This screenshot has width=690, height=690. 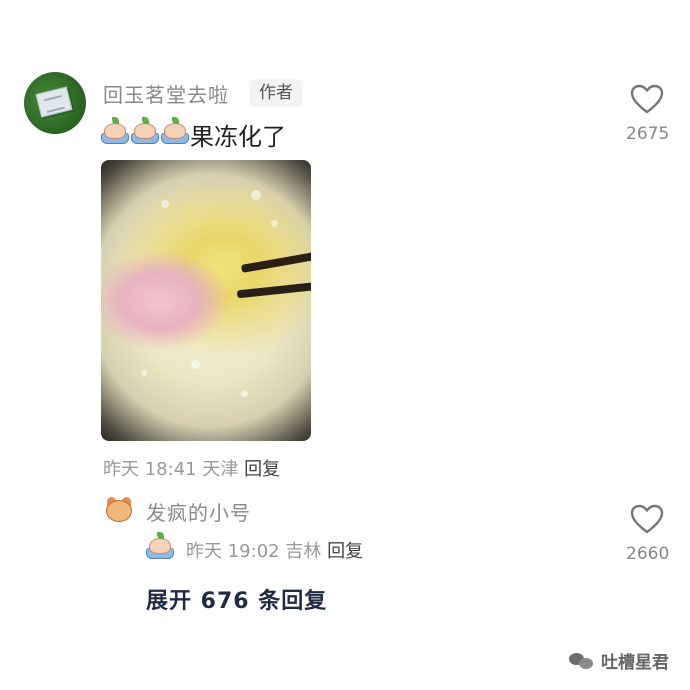 I want to click on comment-meta: 昨天 18:41 天津 回复, so click(x=191, y=468).